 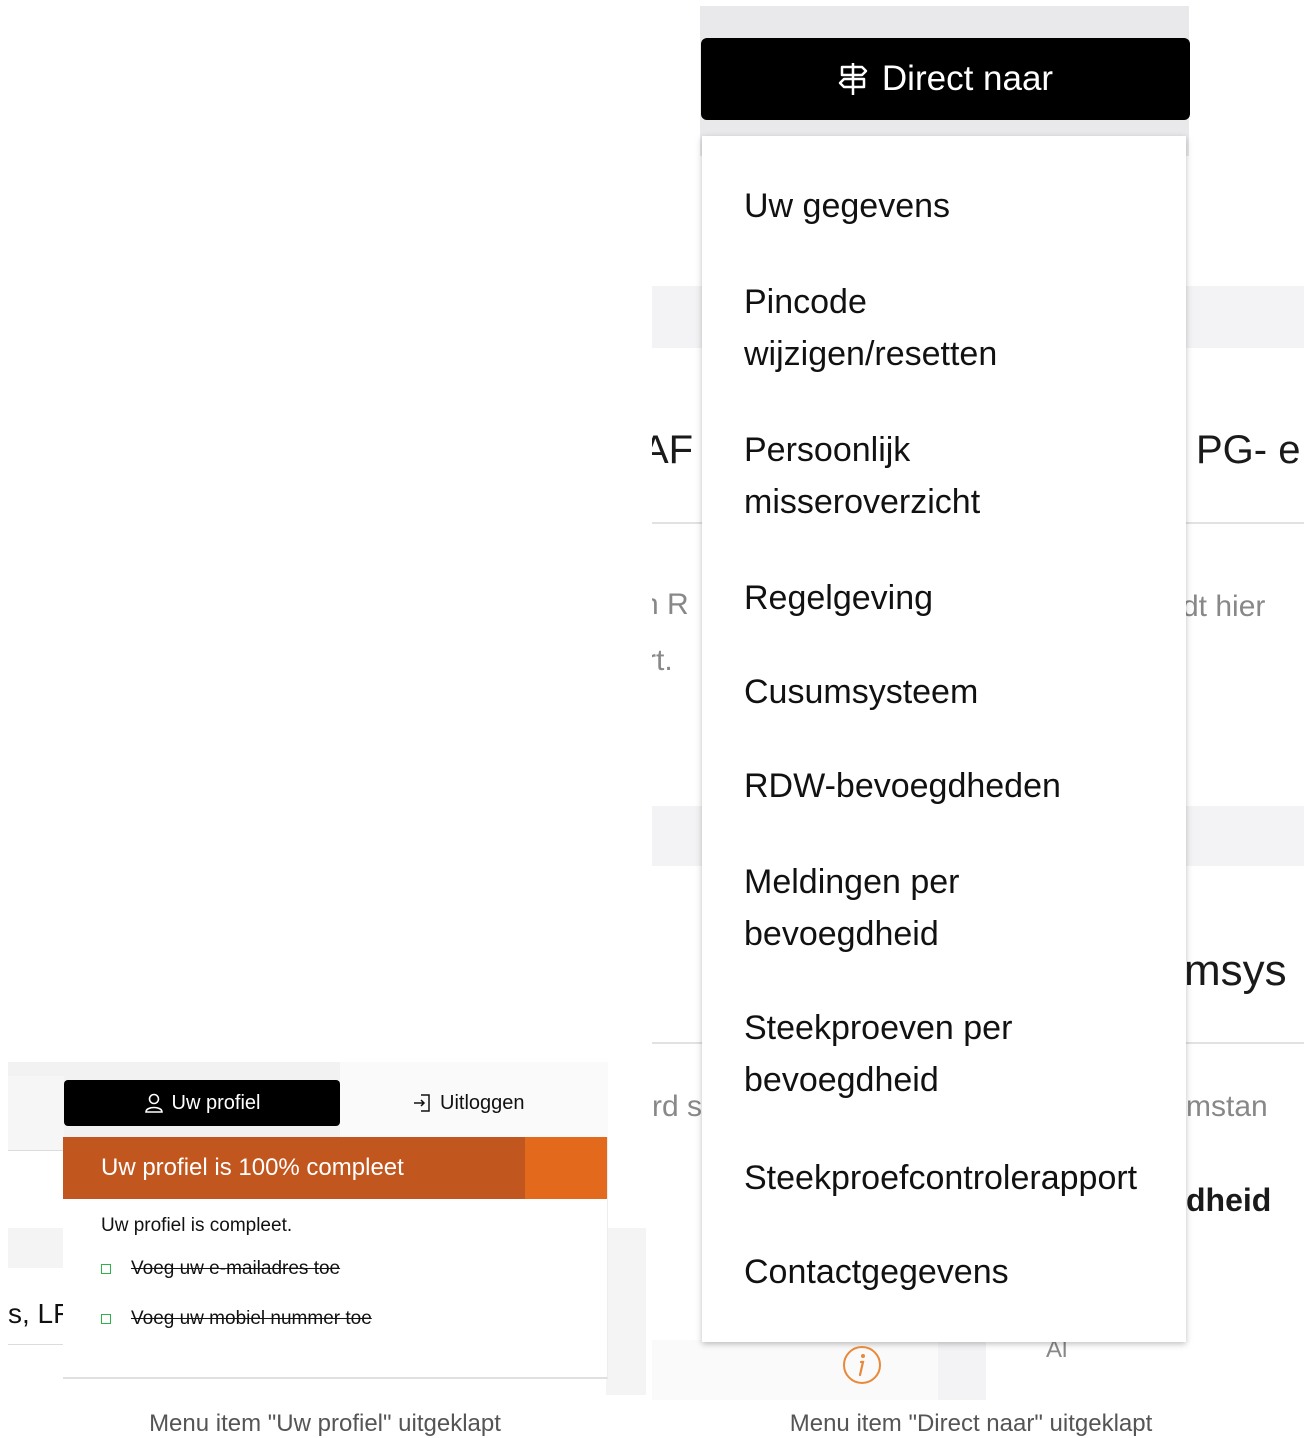 What do you see at coordinates (626, 1311) in the screenshot?
I see `right-bg-strip` at bounding box center [626, 1311].